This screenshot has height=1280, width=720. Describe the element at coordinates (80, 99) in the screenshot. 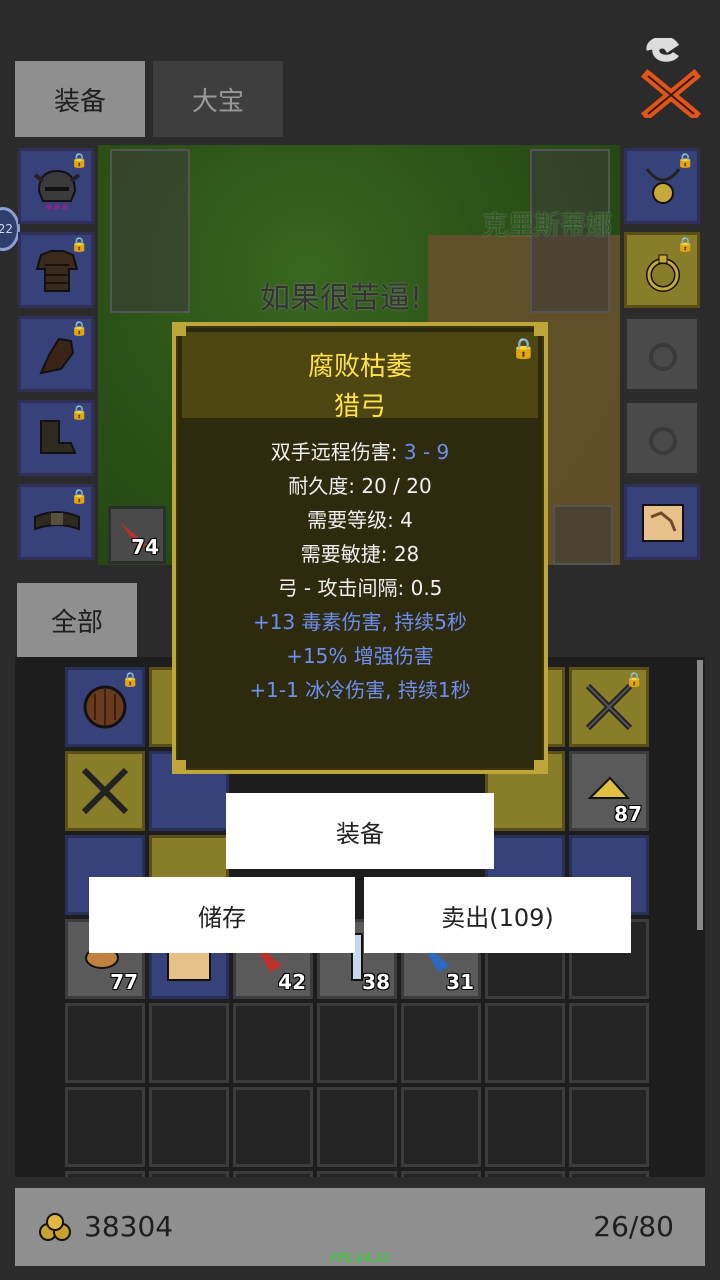

I see `tab-equipment: 装备` at that location.